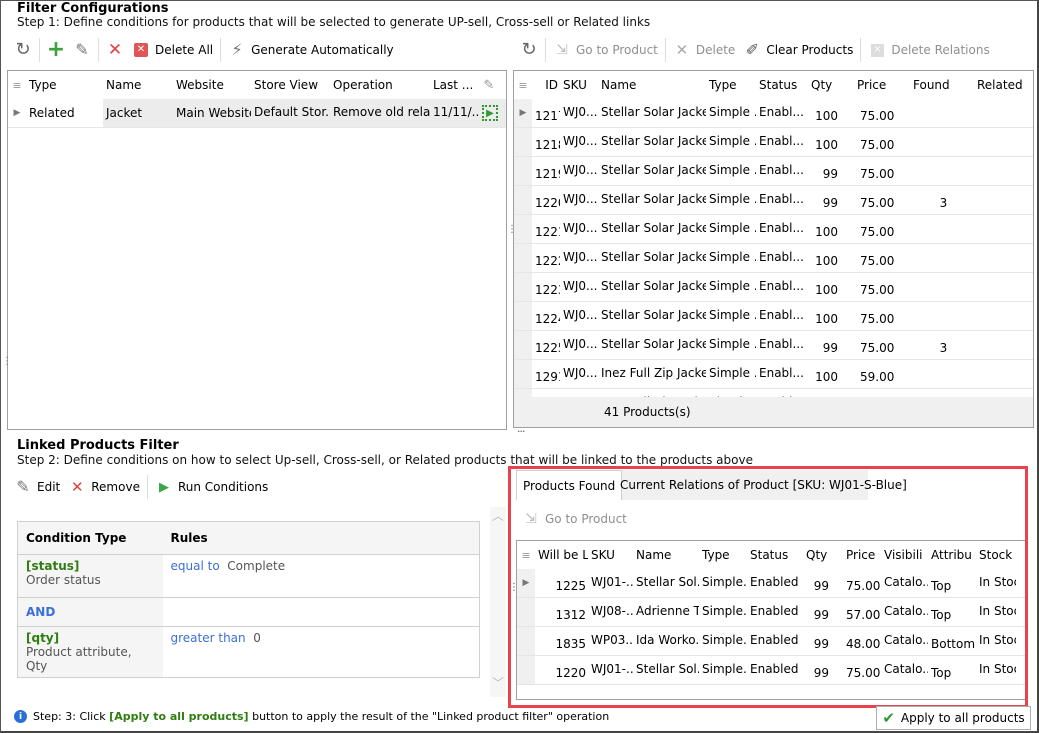 This screenshot has height=733, width=1039. Describe the element at coordinates (248, 576) in the screenshot. I see `condition-row: [status] Order status equal to Complete` at that location.